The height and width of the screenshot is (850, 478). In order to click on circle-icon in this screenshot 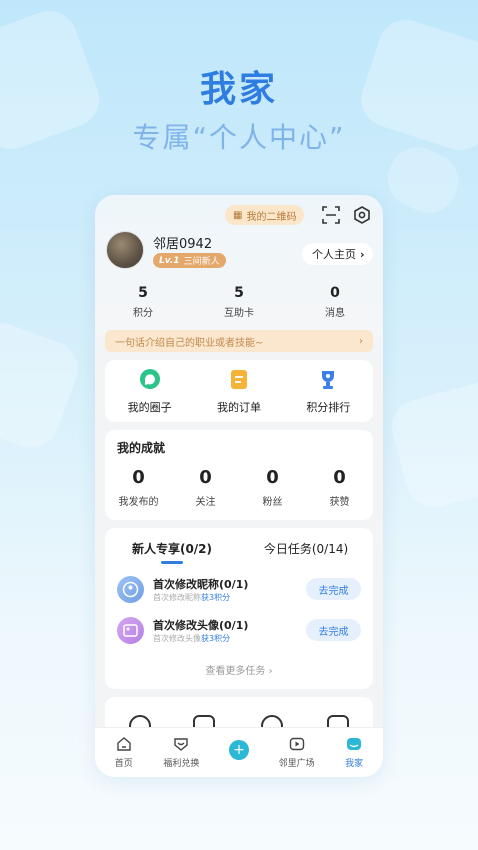, I will do `click(150, 379)`.